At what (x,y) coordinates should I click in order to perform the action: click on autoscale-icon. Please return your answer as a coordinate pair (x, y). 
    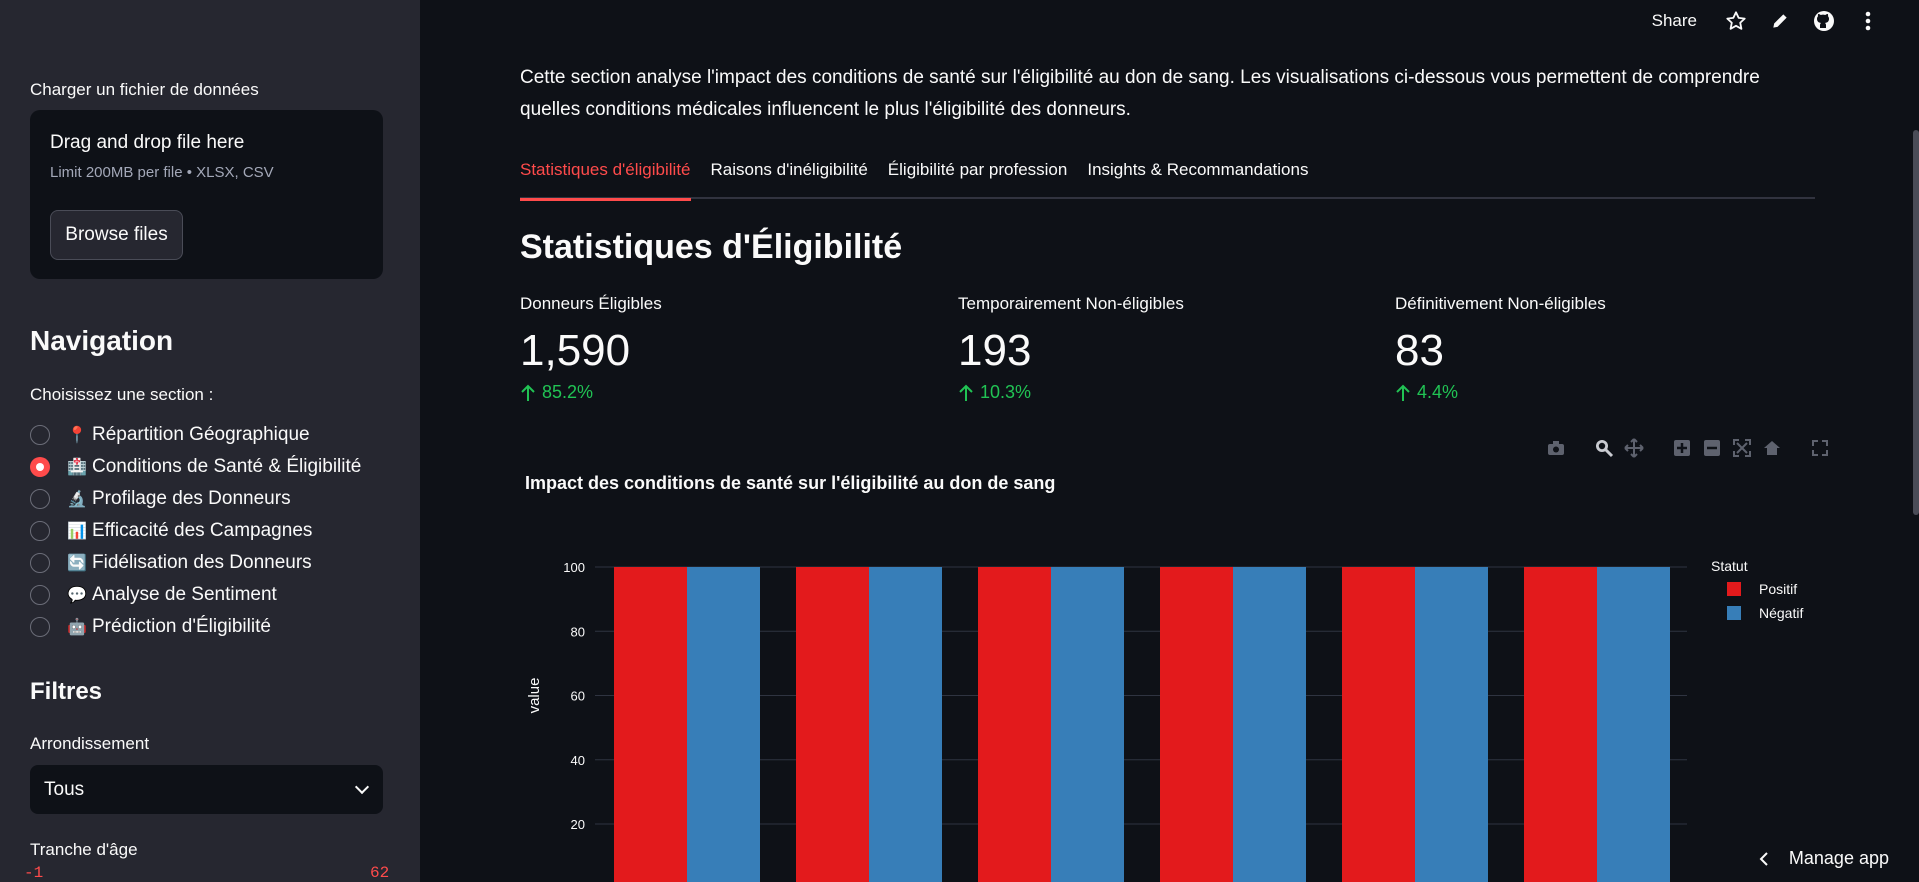
    Looking at the image, I should click on (1742, 448).